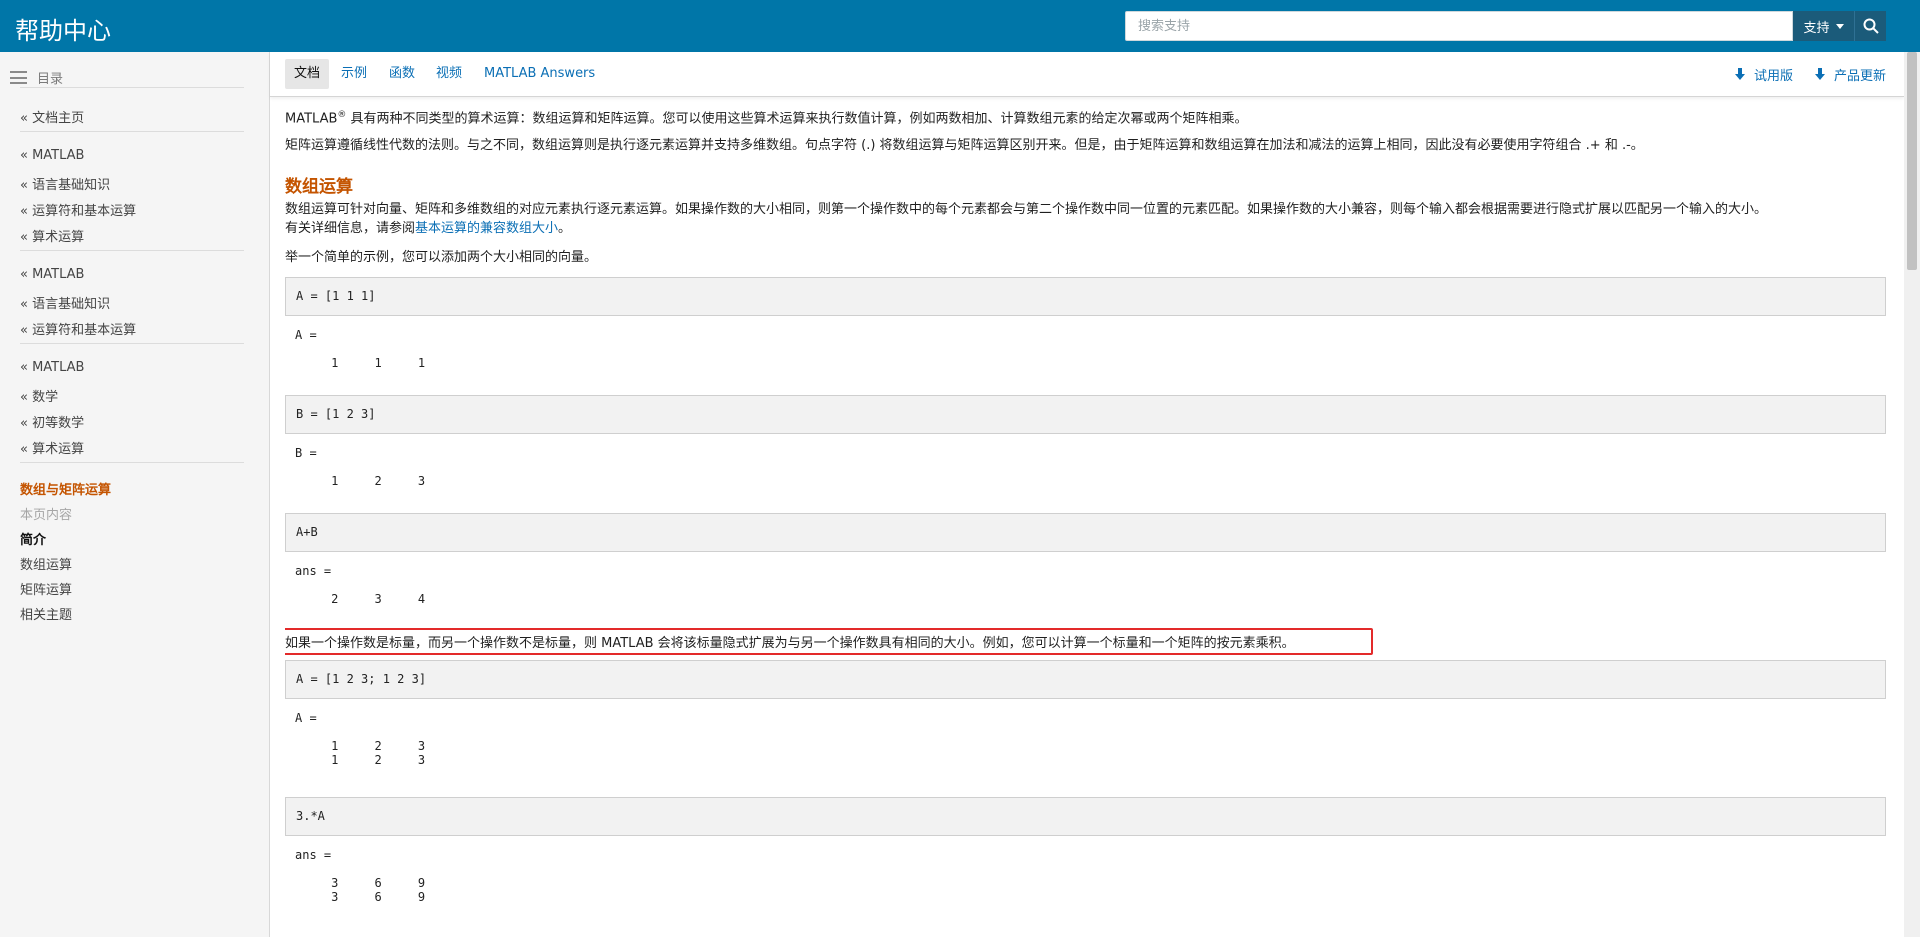  I want to click on code-block: 3.*A, so click(1085, 816).